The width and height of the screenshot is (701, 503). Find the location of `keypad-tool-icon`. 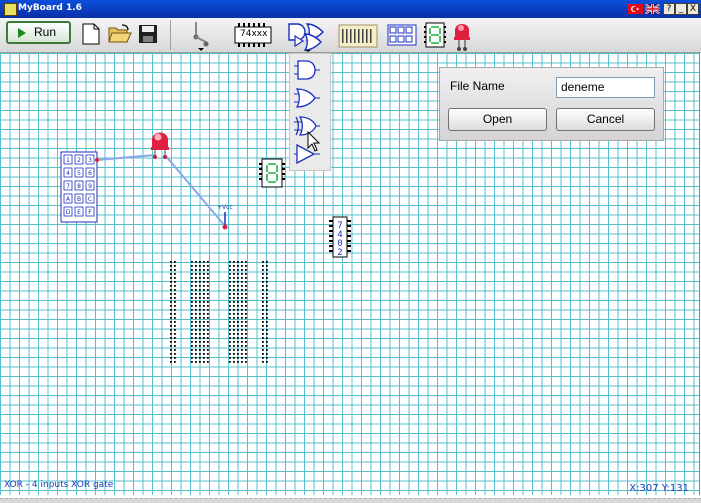

keypad-tool-icon is located at coordinates (402, 35).